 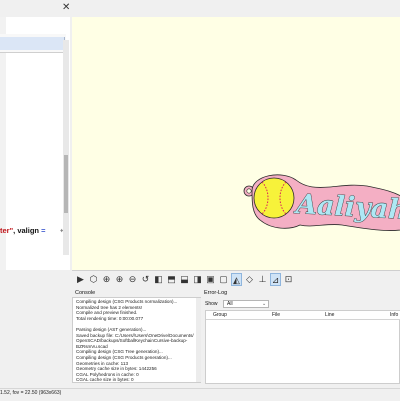 I want to click on view-front-icon: ▣, so click(x=210, y=279).